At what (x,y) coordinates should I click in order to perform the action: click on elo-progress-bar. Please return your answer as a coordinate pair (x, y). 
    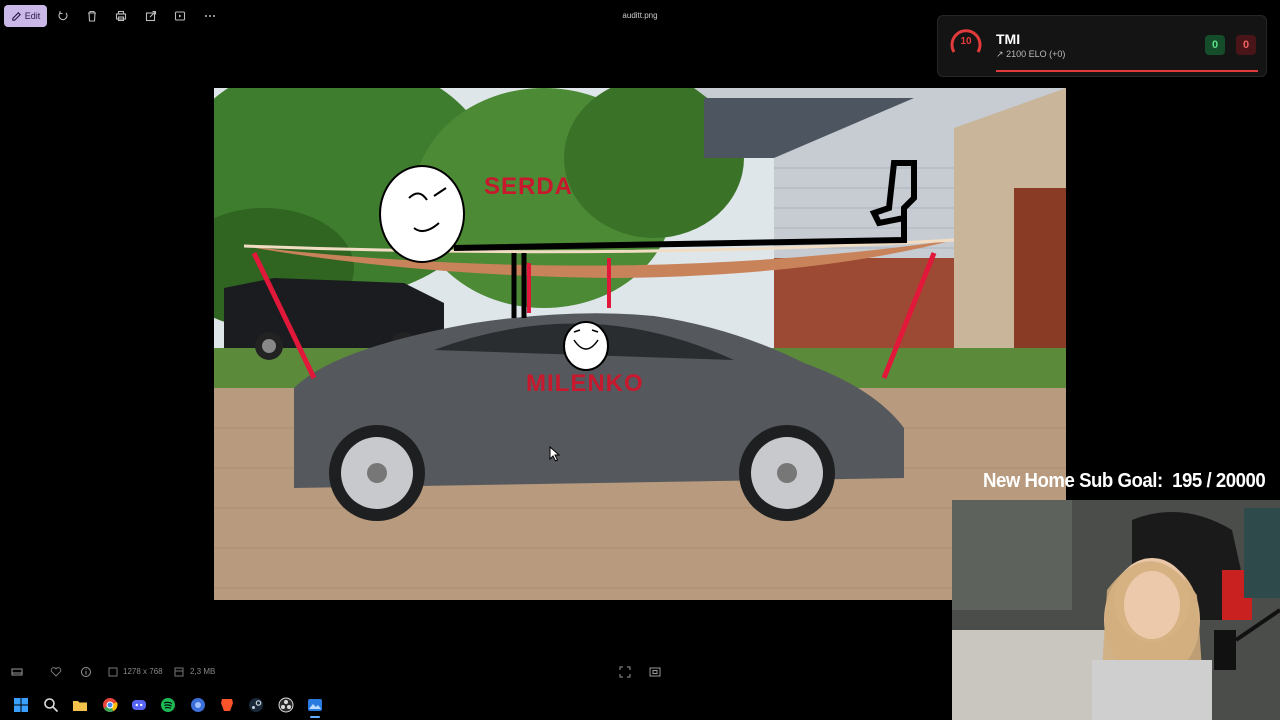
    Looking at the image, I should click on (1127, 71).